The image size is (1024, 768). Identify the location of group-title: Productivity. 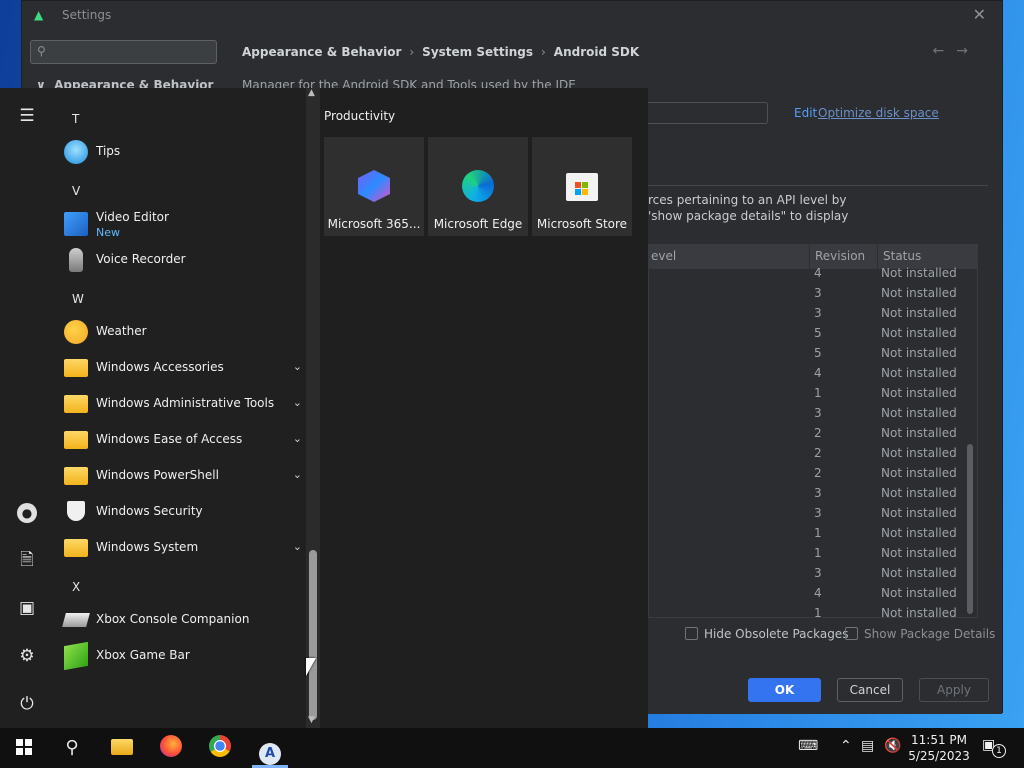
(359, 116).